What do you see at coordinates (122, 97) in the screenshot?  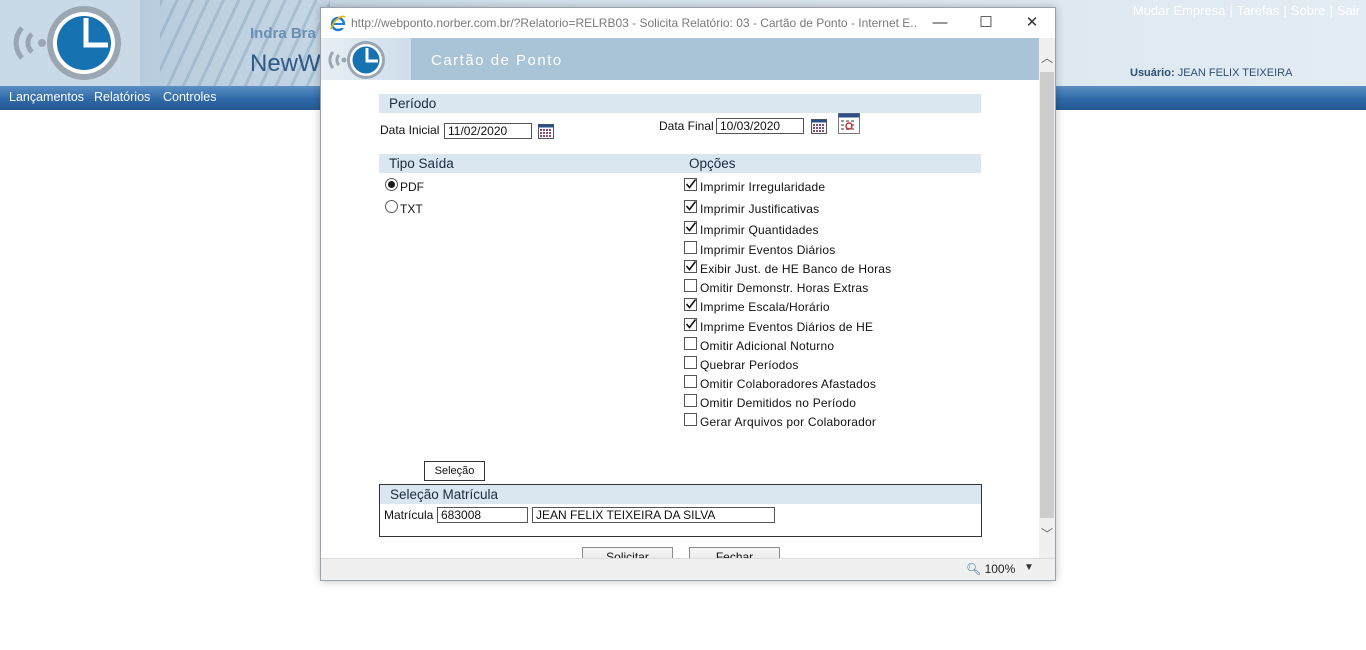 I see `menu-relatorios: Relatórios` at bounding box center [122, 97].